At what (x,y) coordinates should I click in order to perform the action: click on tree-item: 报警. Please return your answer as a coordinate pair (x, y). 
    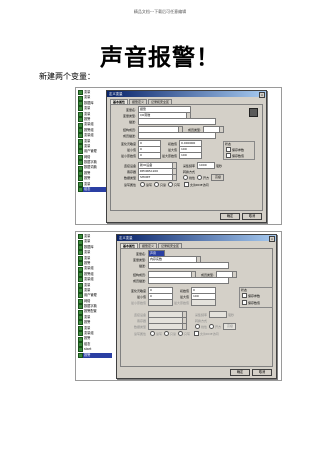
    Looking at the image, I should click on (95, 355).